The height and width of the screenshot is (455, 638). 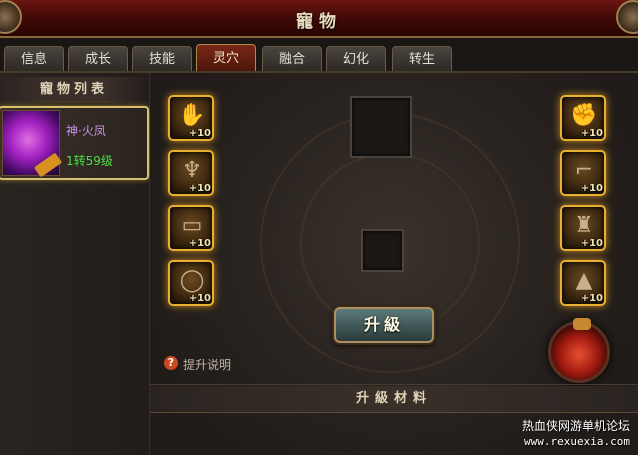 I want to click on gauntlet-icon: ✊, so click(x=584, y=115).